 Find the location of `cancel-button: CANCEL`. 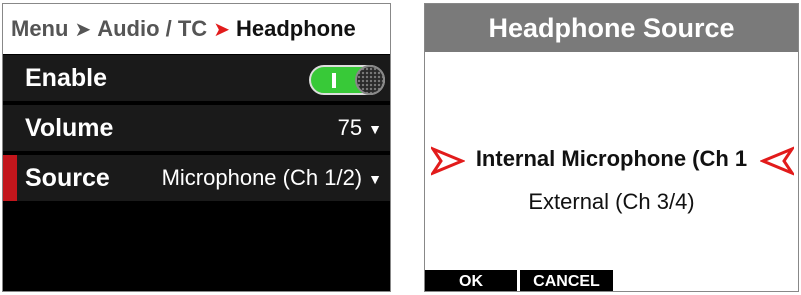

cancel-button: CANCEL is located at coordinates (566, 280).